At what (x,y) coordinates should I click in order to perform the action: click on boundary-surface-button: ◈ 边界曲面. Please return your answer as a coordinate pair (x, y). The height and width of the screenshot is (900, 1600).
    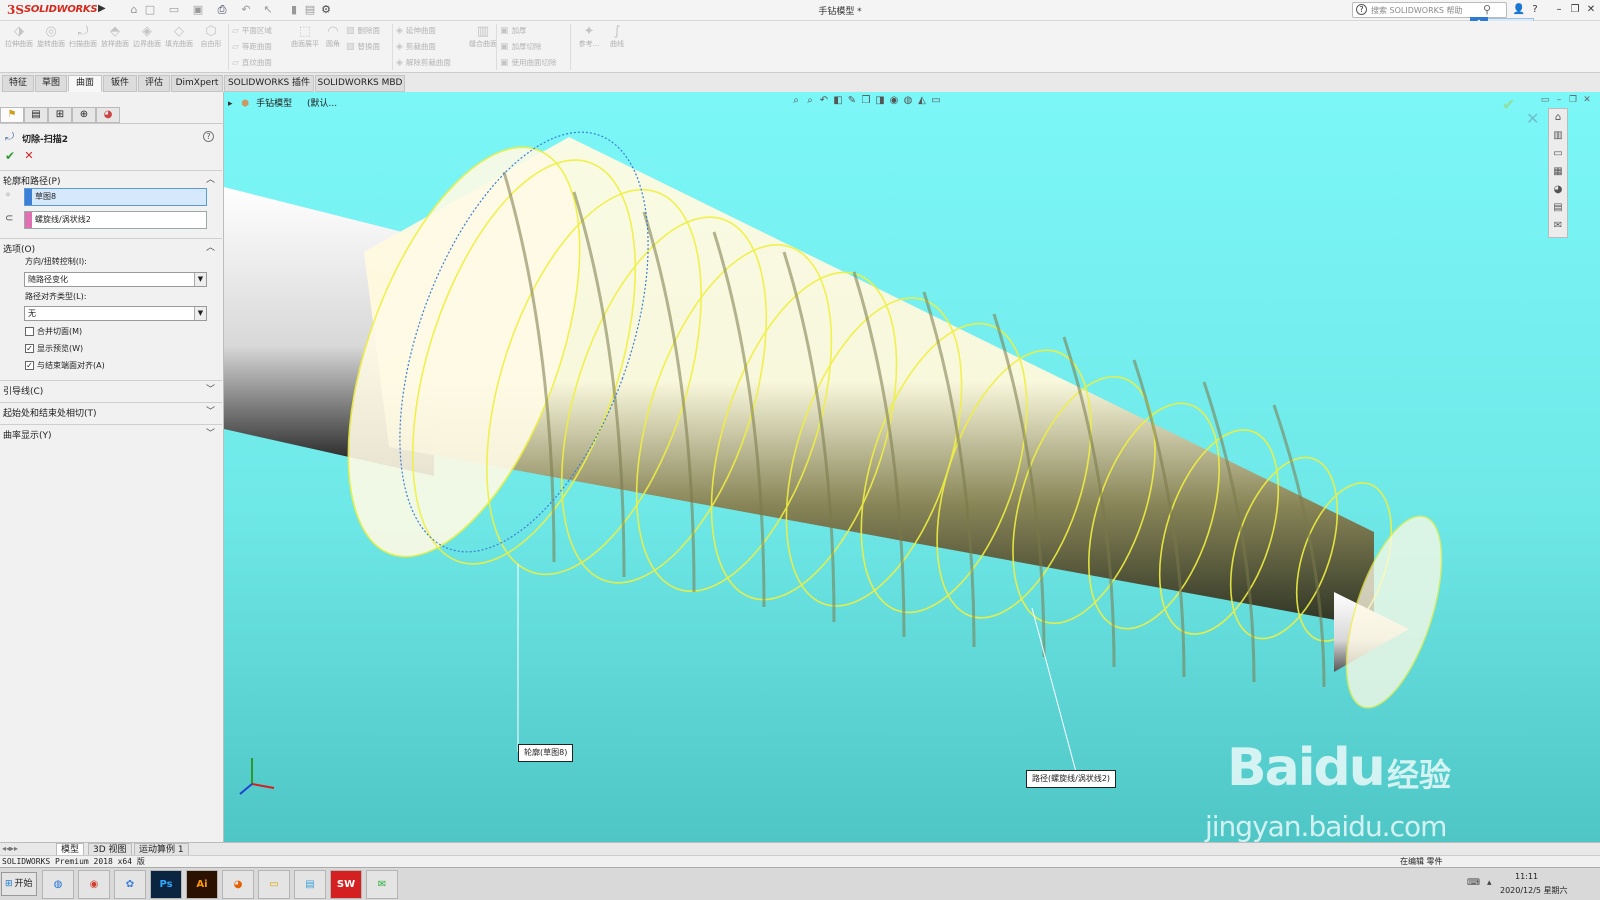
    Looking at the image, I should click on (147, 48).